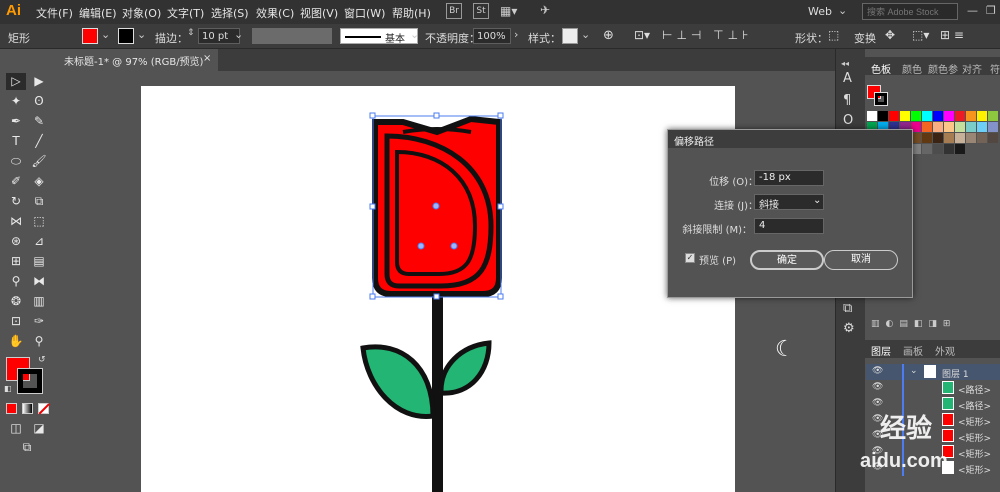 The height and width of the screenshot is (492, 1000). What do you see at coordinates (847, 100) in the screenshot?
I see `paragraph-panel-icon: ¶` at bounding box center [847, 100].